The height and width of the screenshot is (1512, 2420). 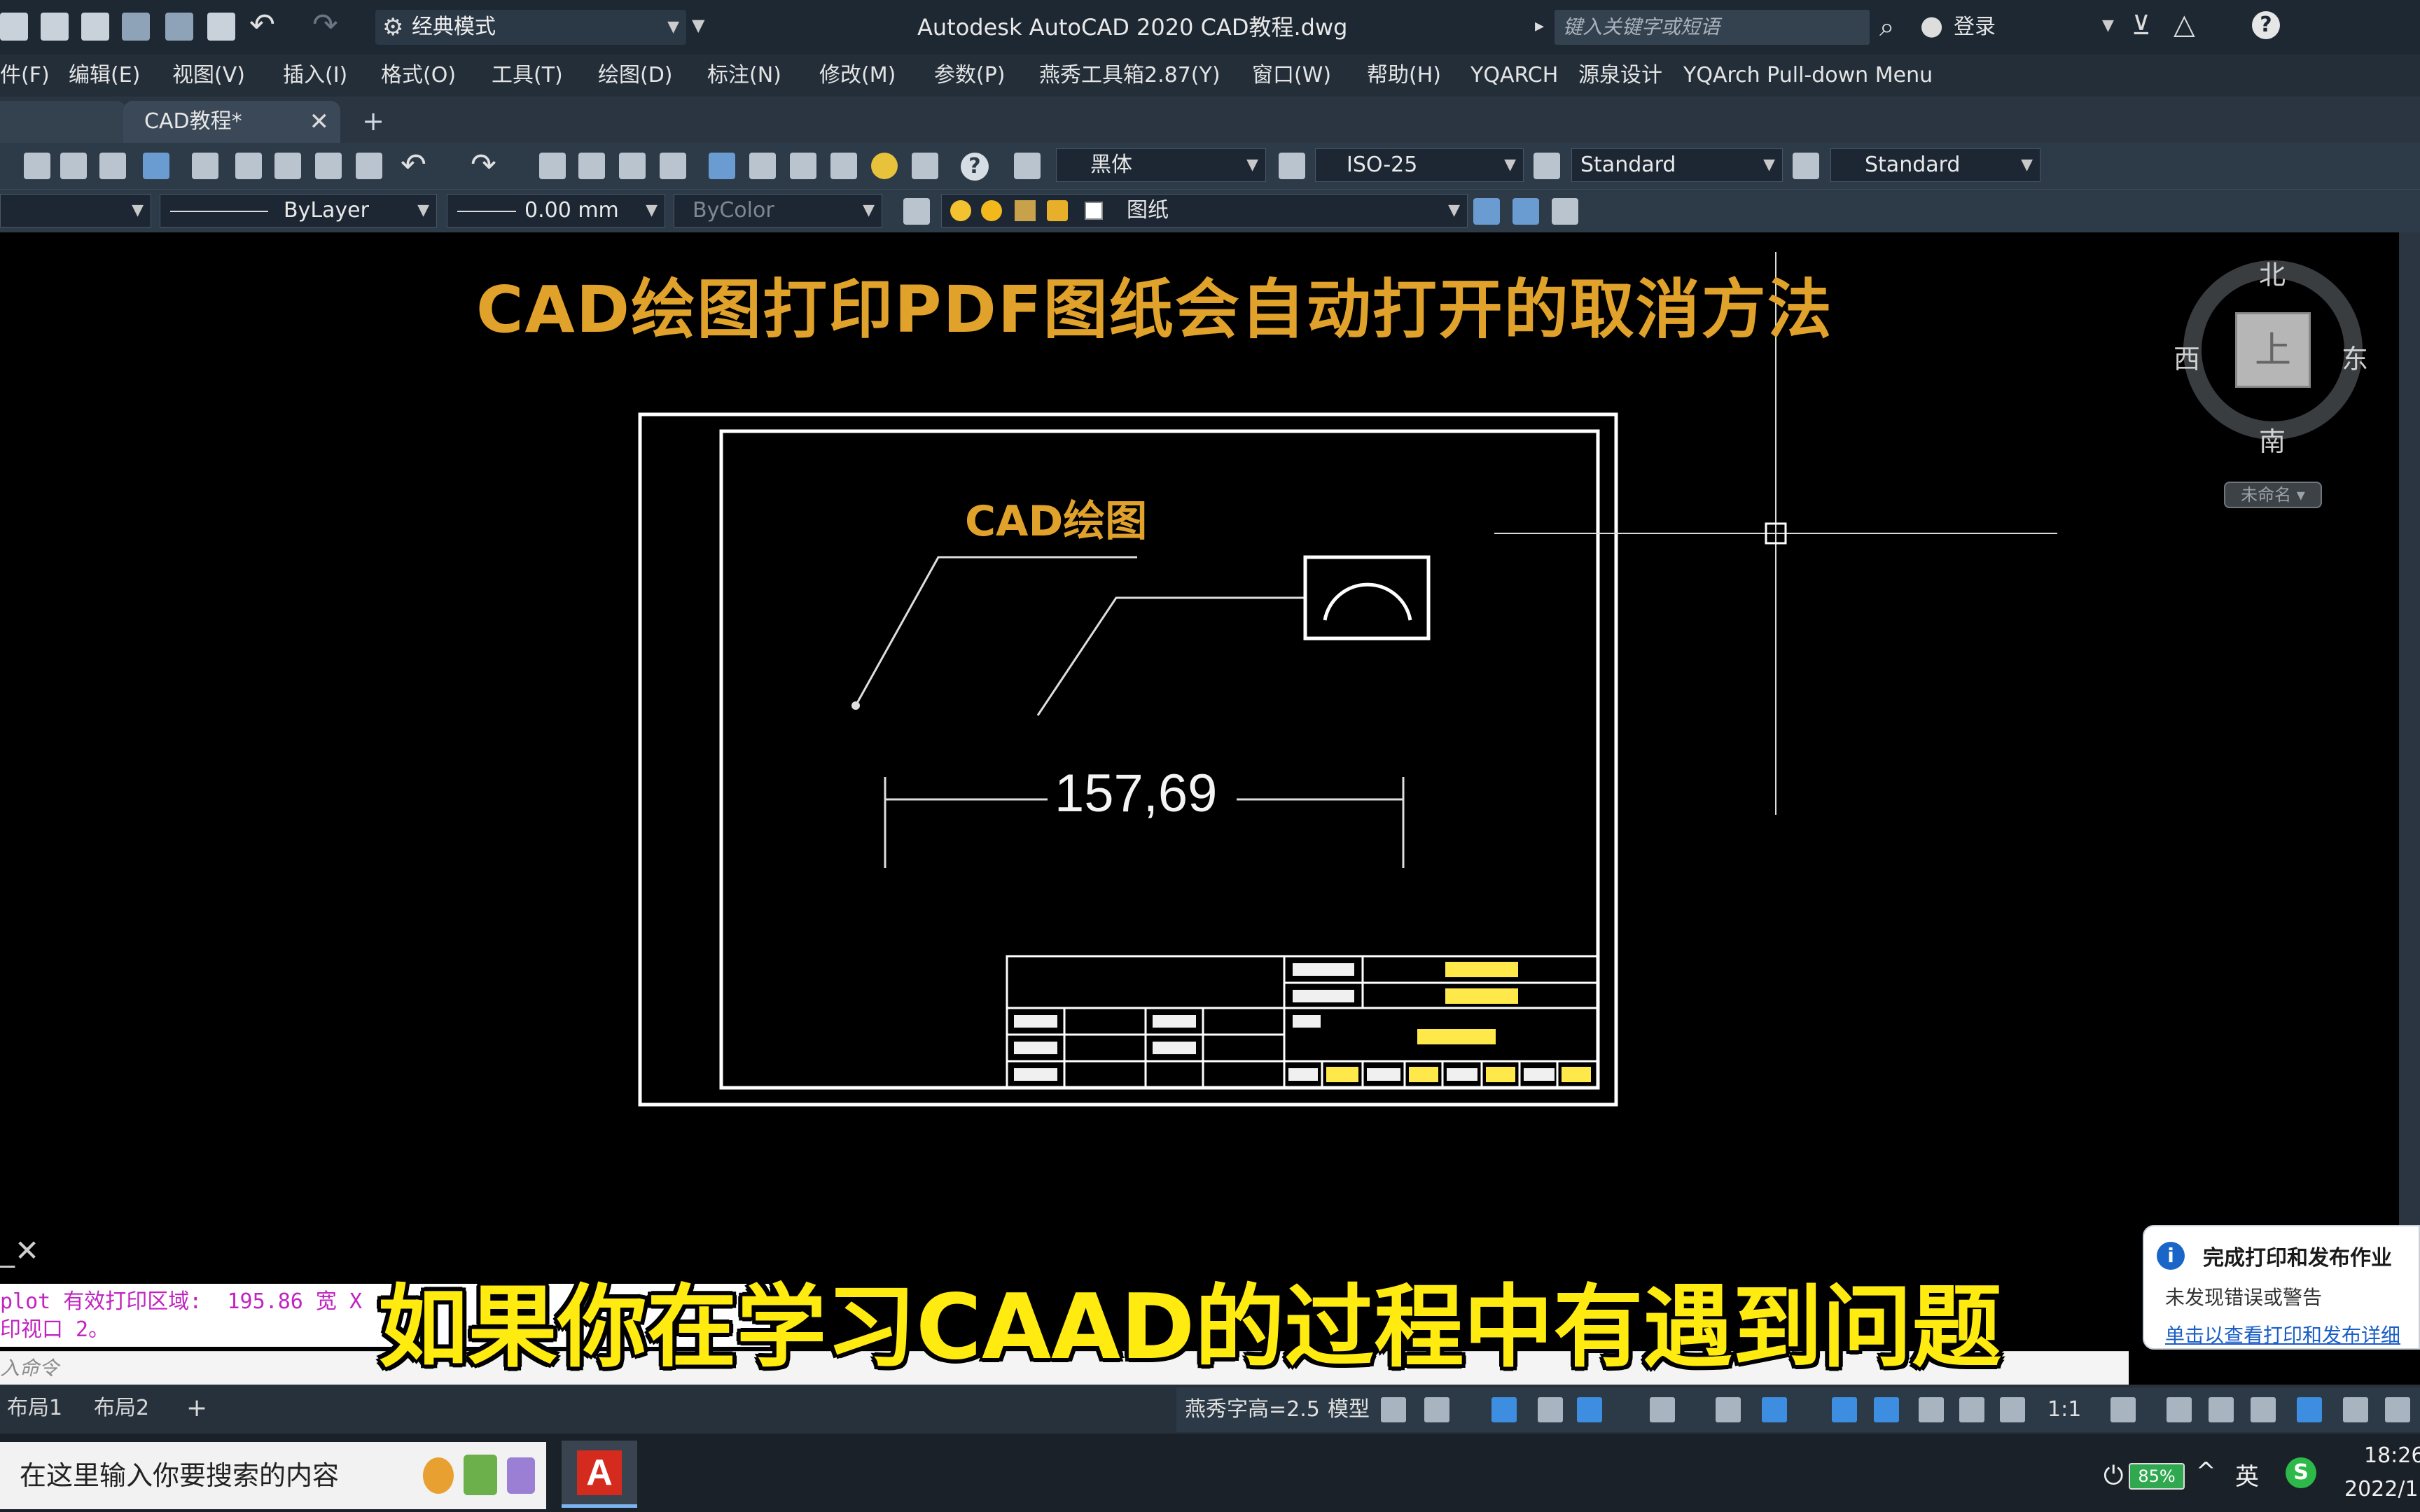 What do you see at coordinates (2157, 1476) in the screenshot?
I see `battery-indicator: 85%` at bounding box center [2157, 1476].